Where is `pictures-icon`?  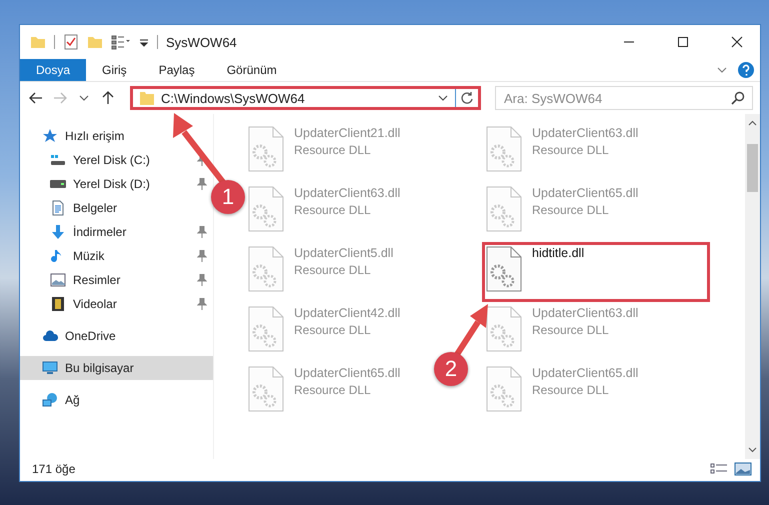
pictures-icon is located at coordinates (58, 280).